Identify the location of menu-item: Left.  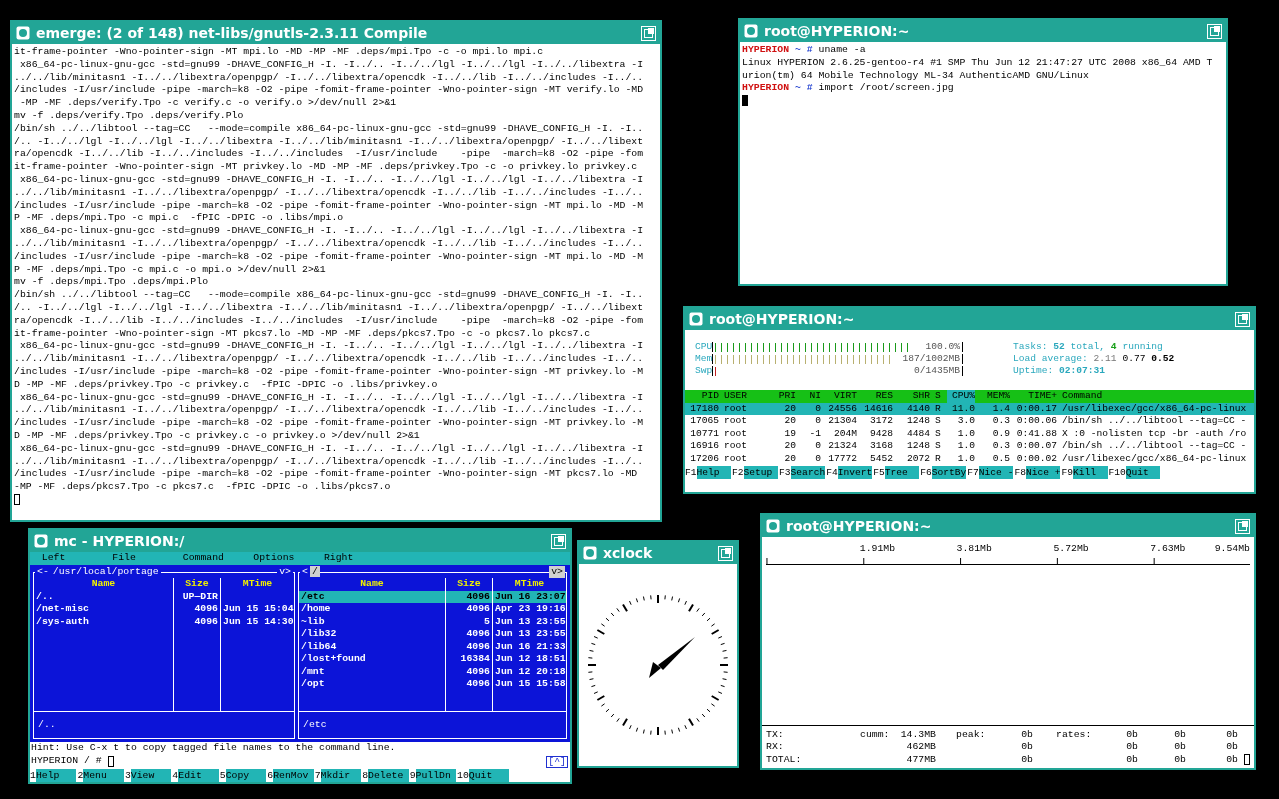
(65, 558).